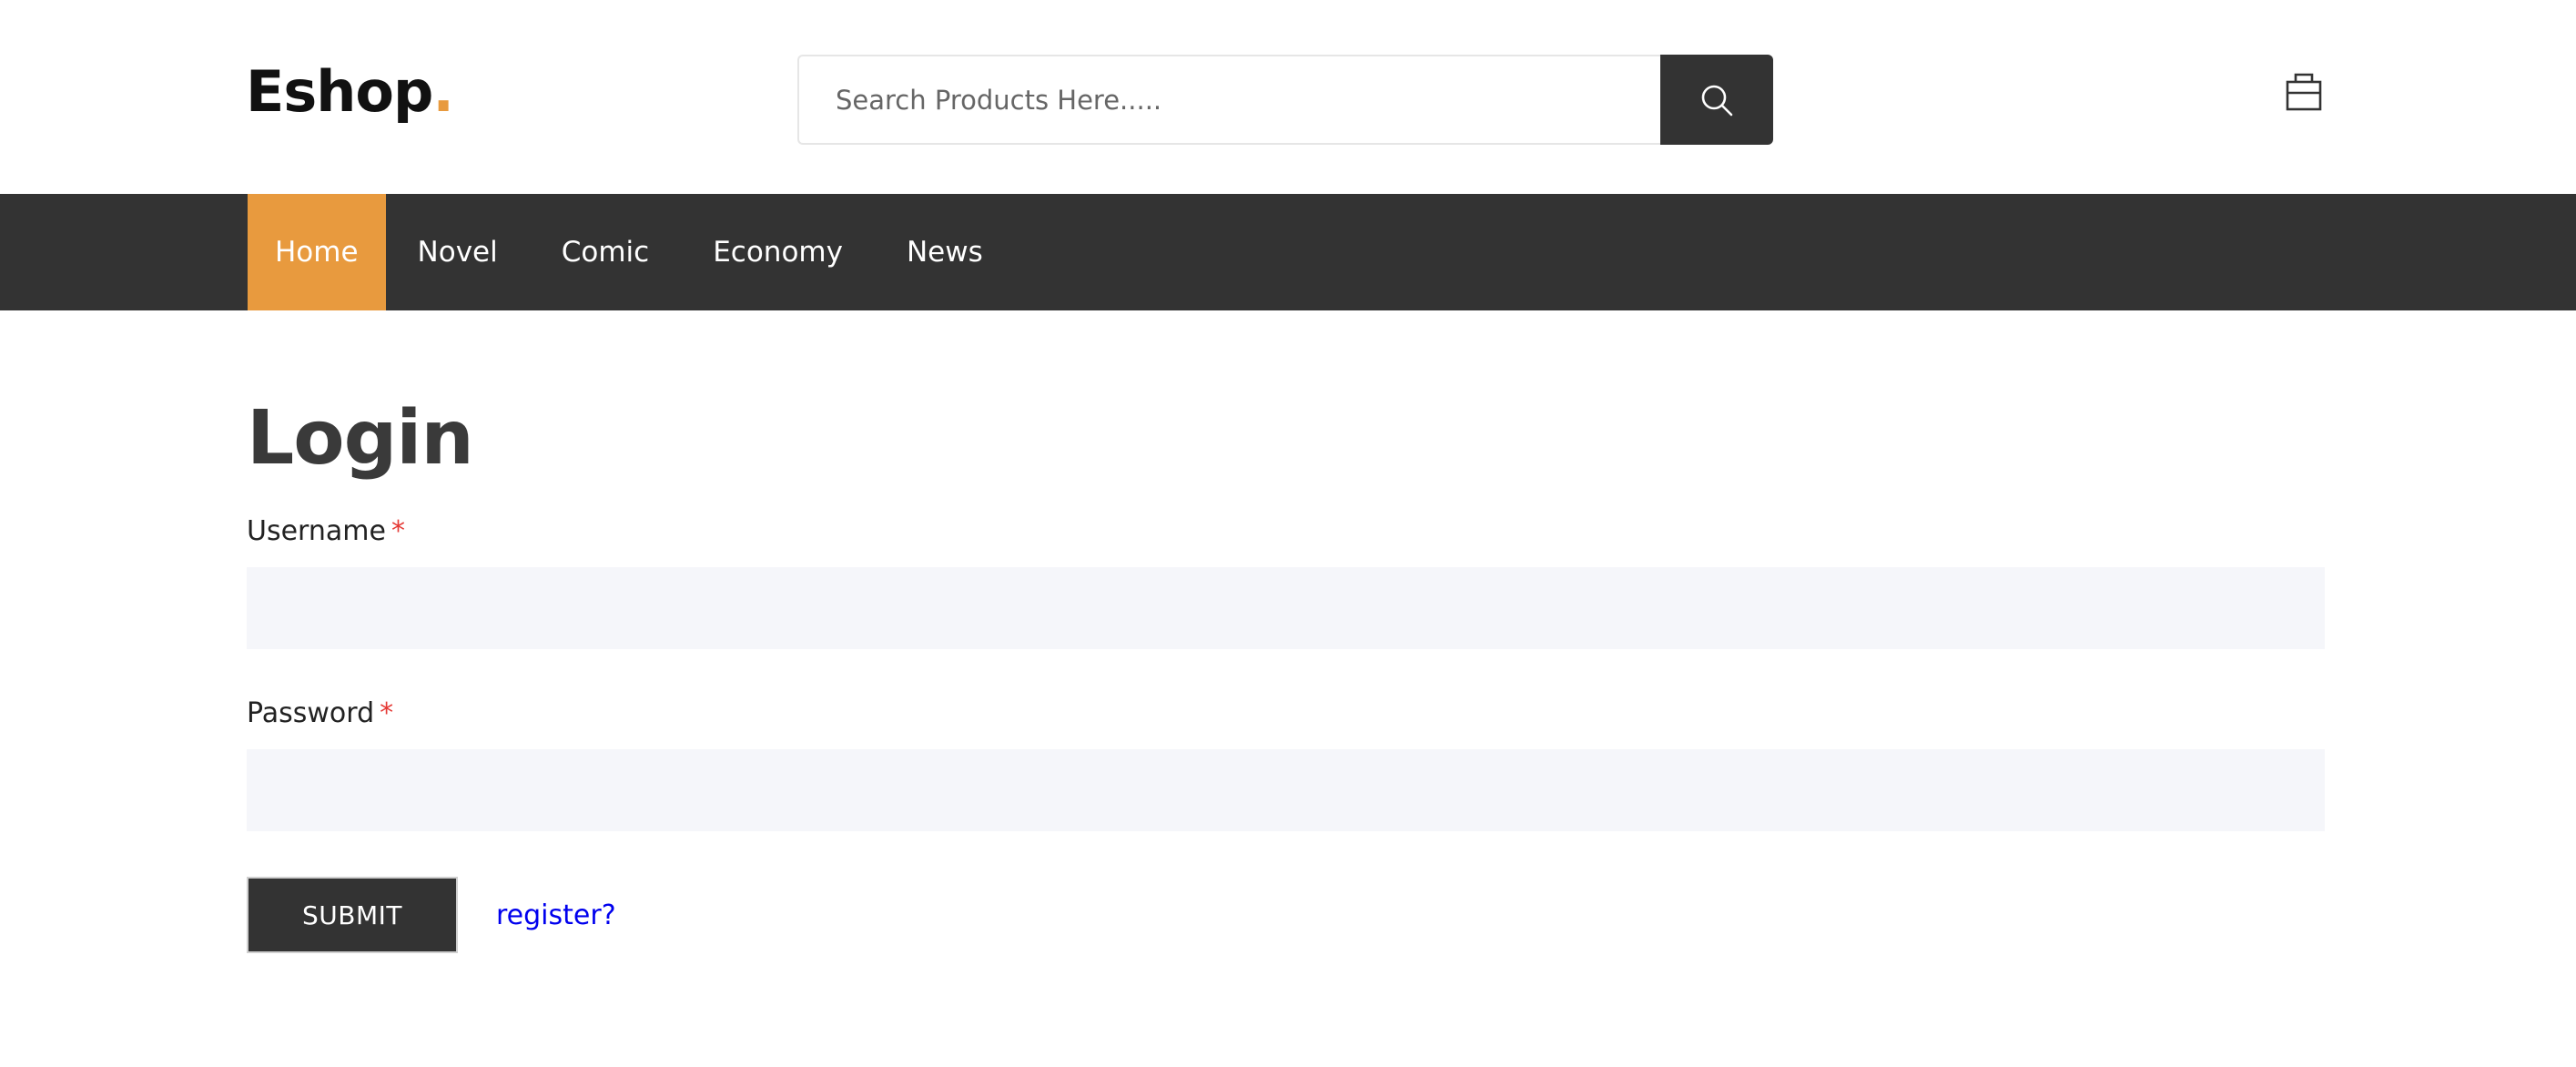  I want to click on form-actions: SUBMIT register?, so click(1286, 915).